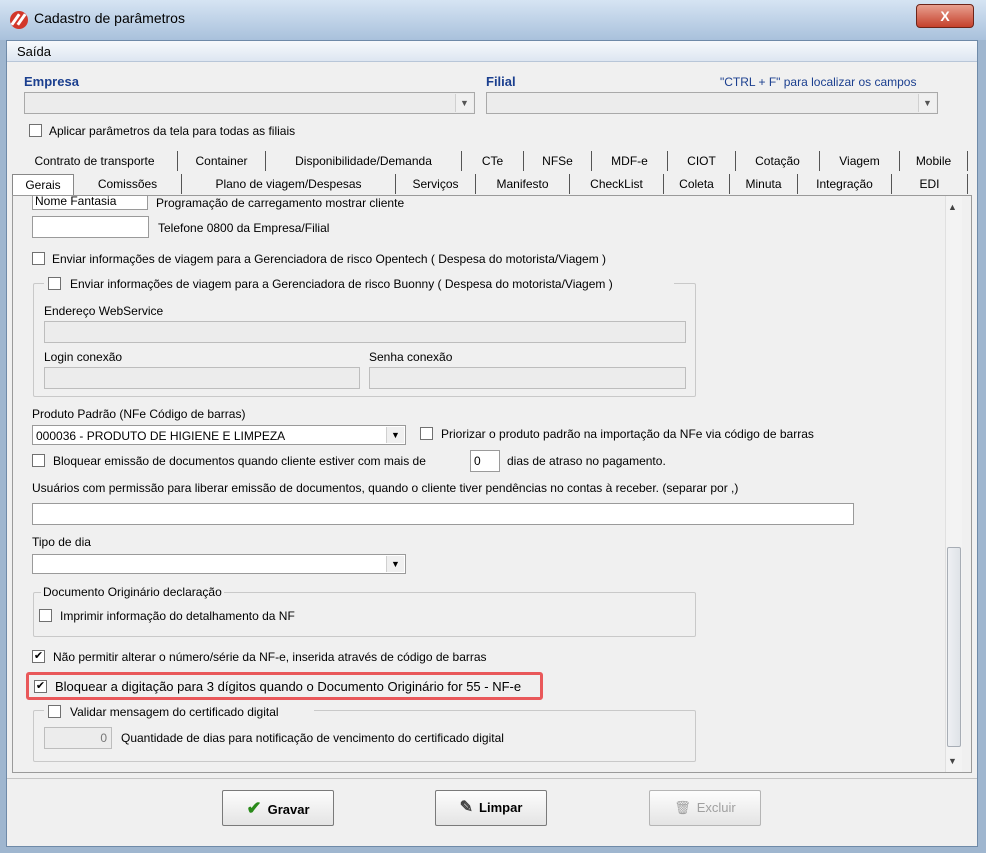 The width and height of the screenshot is (986, 853). What do you see at coordinates (365, 332) in the screenshot?
I see `endereco-ws-input` at bounding box center [365, 332].